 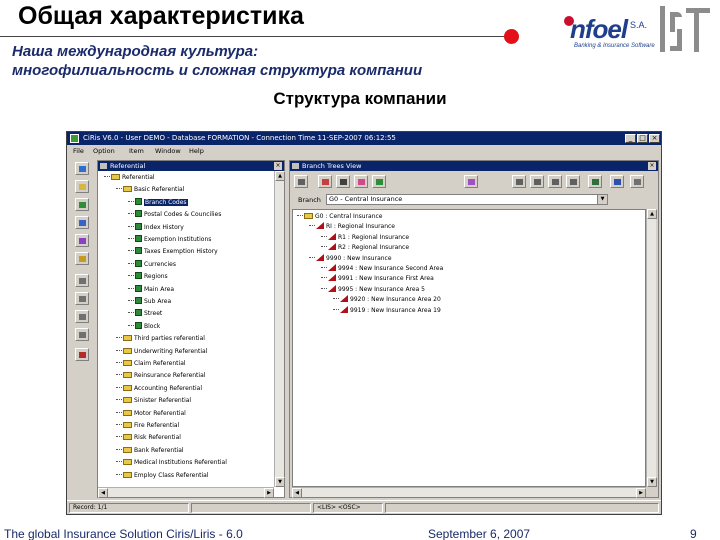 I want to click on folder-icon, so click(x=115, y=177).